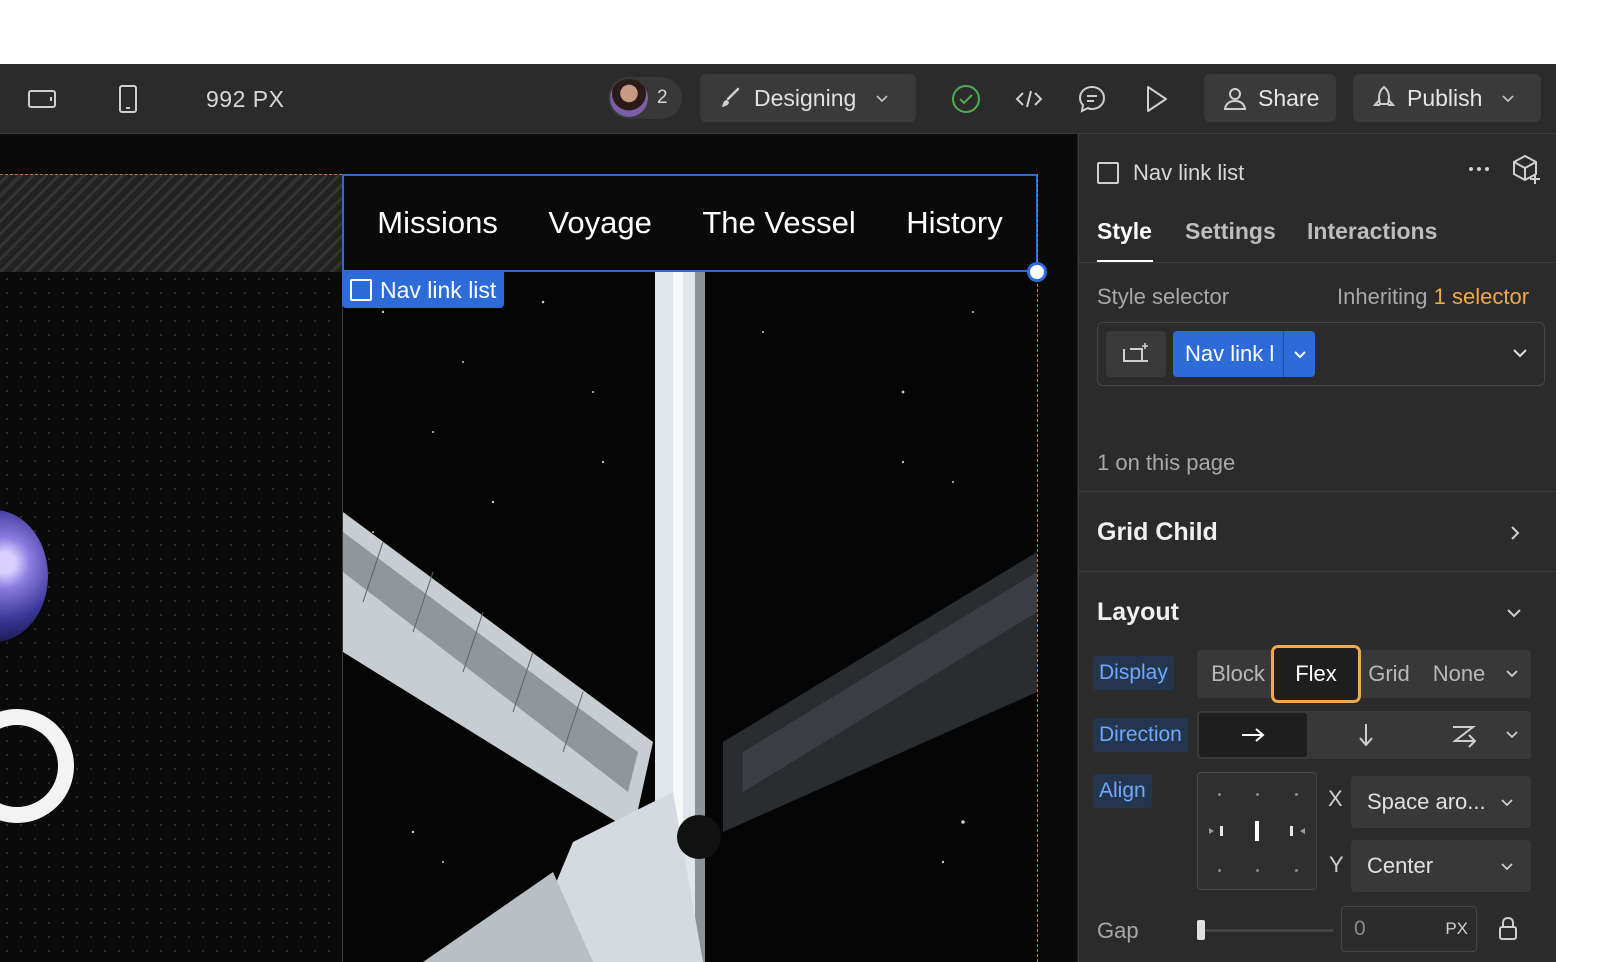 The height and width of the screenshot is (962, 1620). What do you see at coordinates (361, 290) in the screenshot?
I see `element-box-icon` at bounding box center [361, 290].